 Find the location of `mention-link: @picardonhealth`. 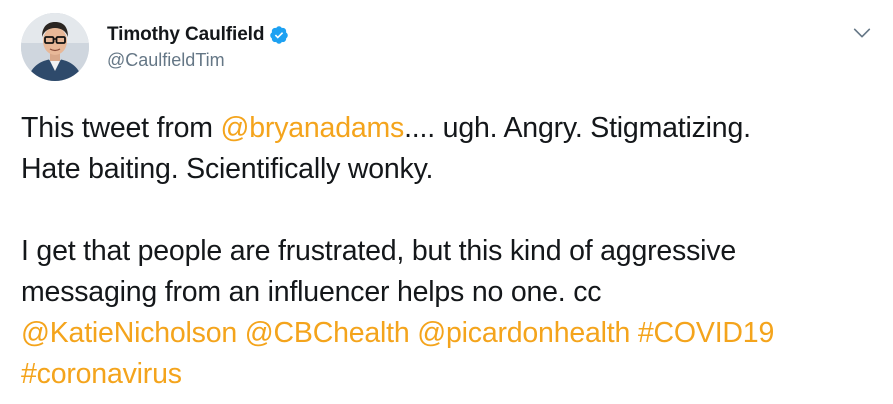

mention-link: @picardonhealth is located at coordinates (523, 333).